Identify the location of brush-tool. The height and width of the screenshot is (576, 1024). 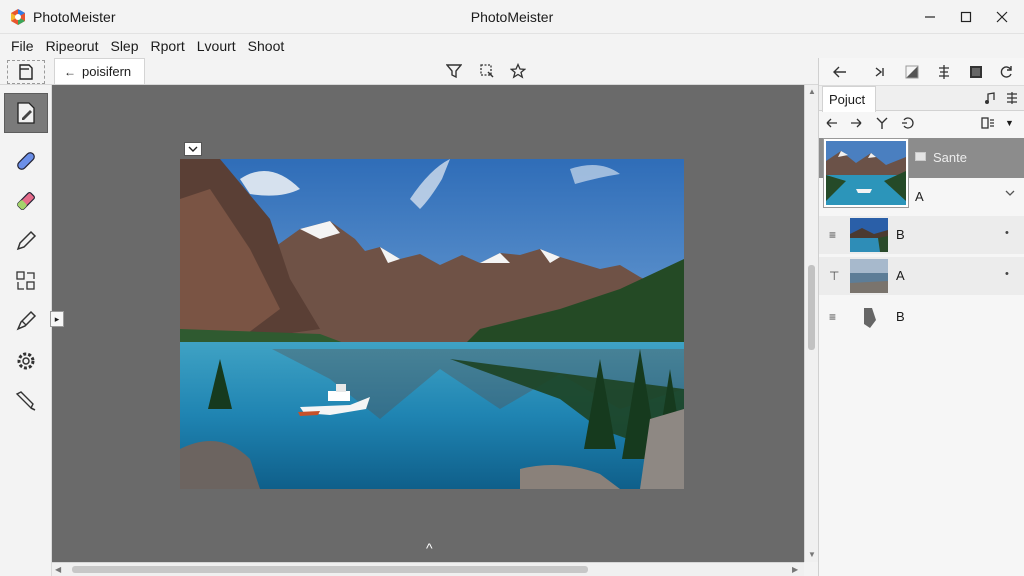
(26, 321).